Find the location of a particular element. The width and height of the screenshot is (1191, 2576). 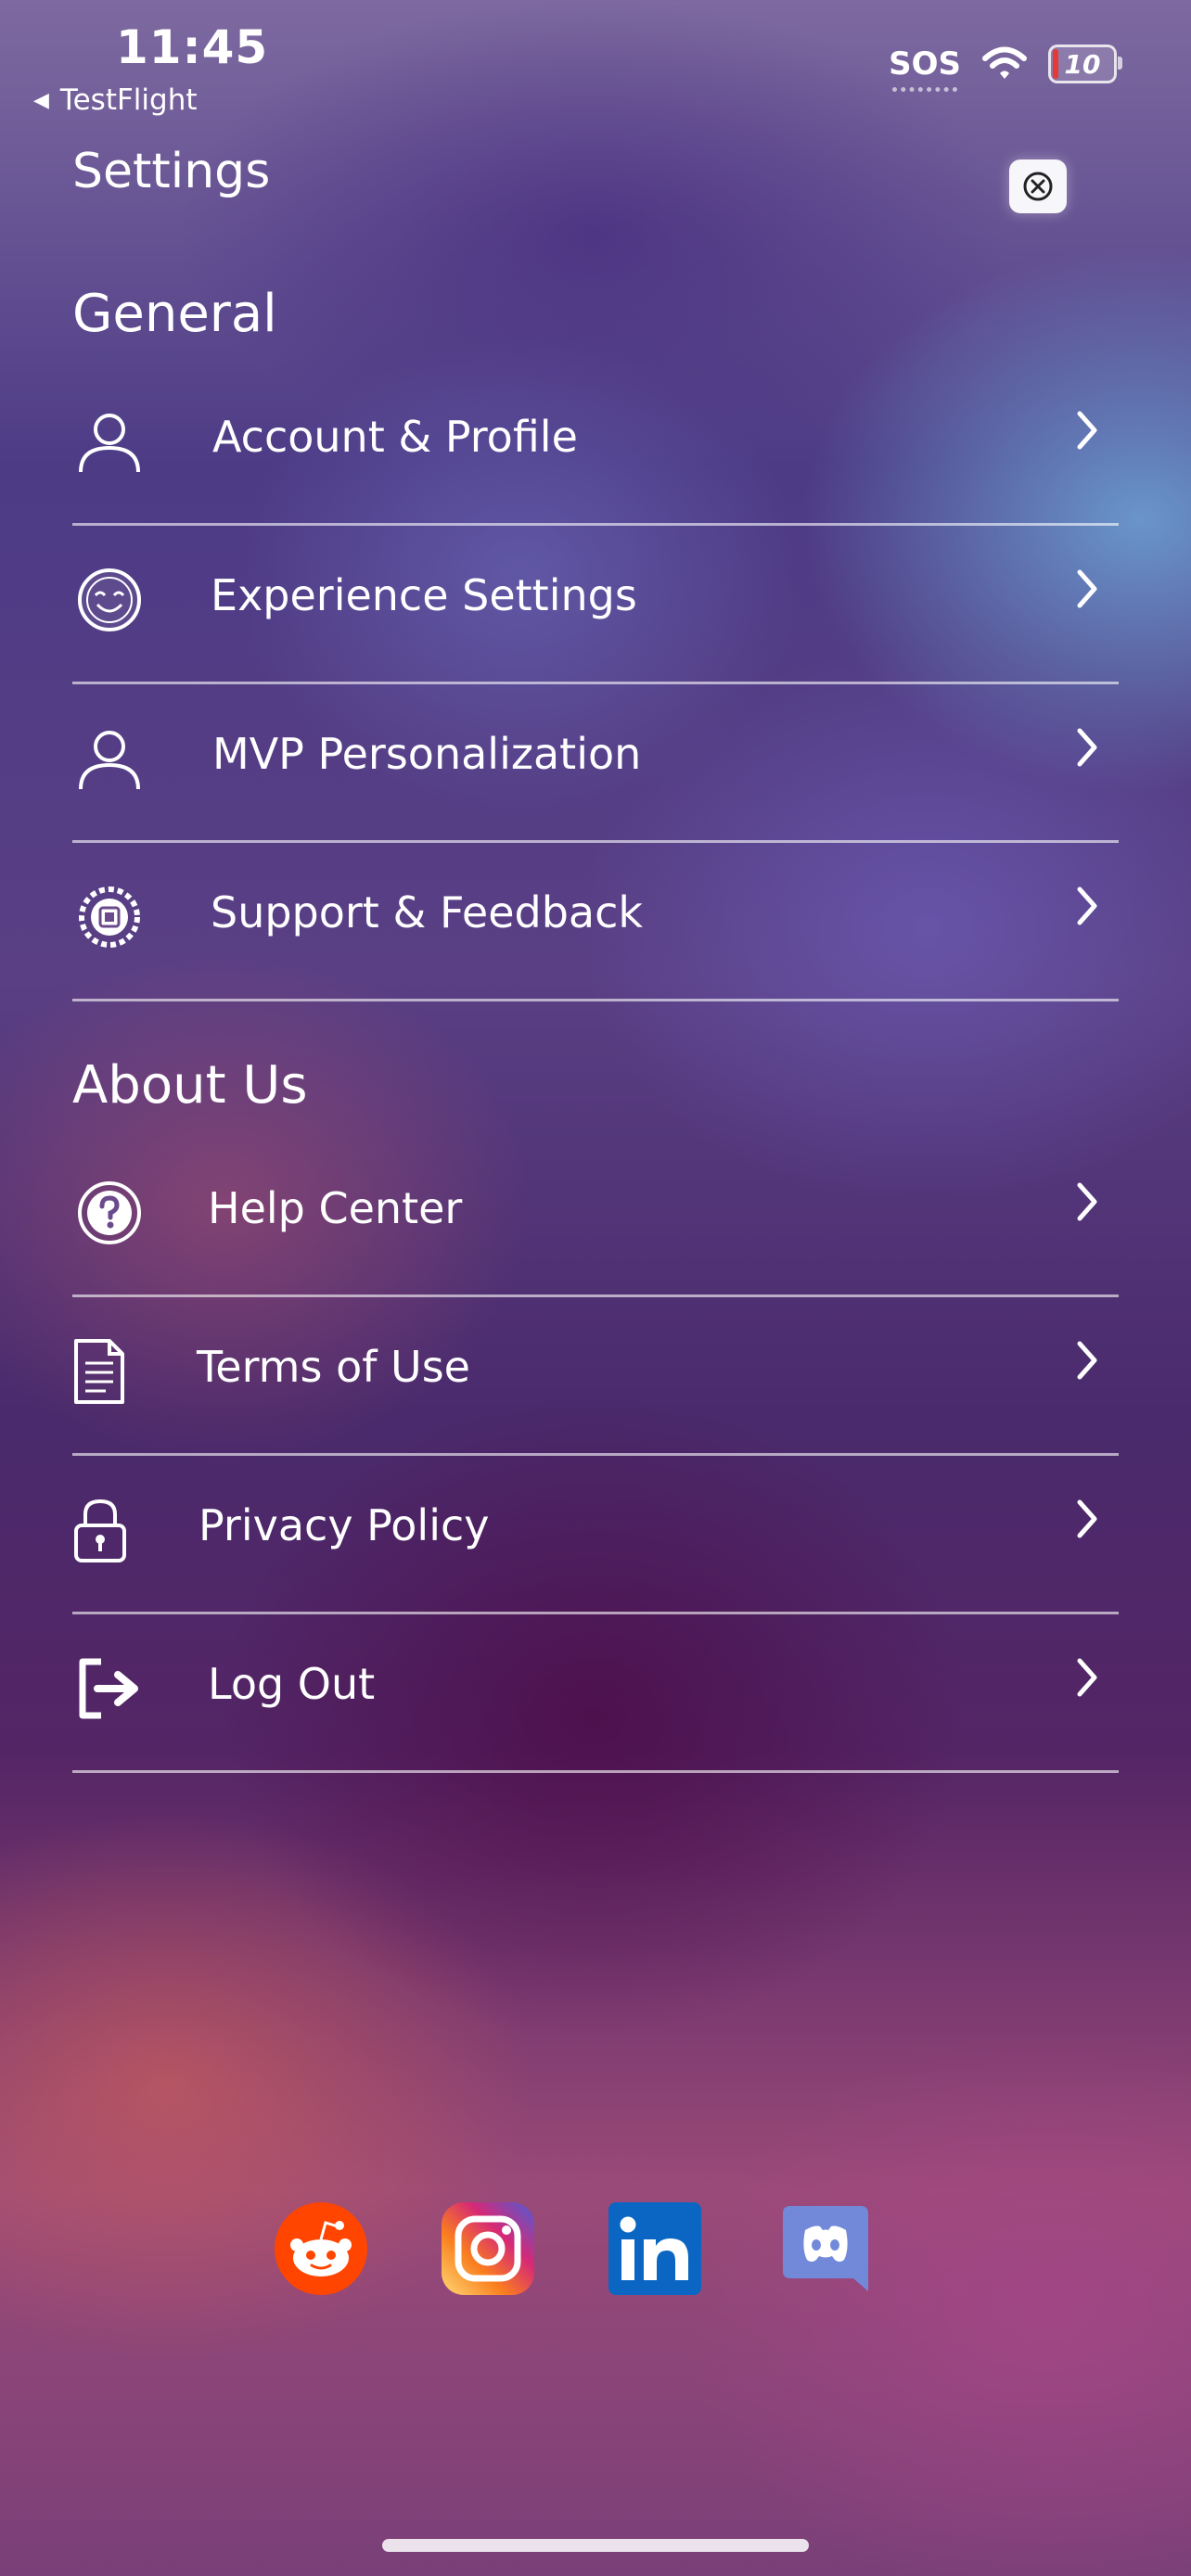

close-circle-icon is located at coordinates (1038, 186).